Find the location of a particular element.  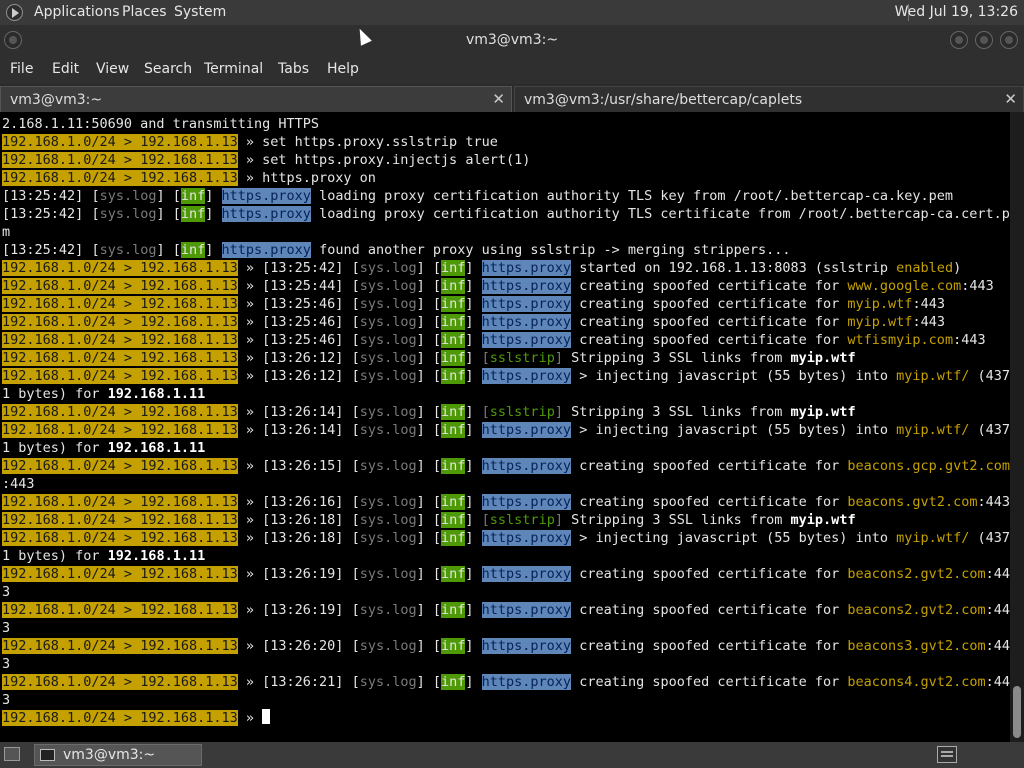

host: wtfismyip.com is located at coordinates (900, 340).